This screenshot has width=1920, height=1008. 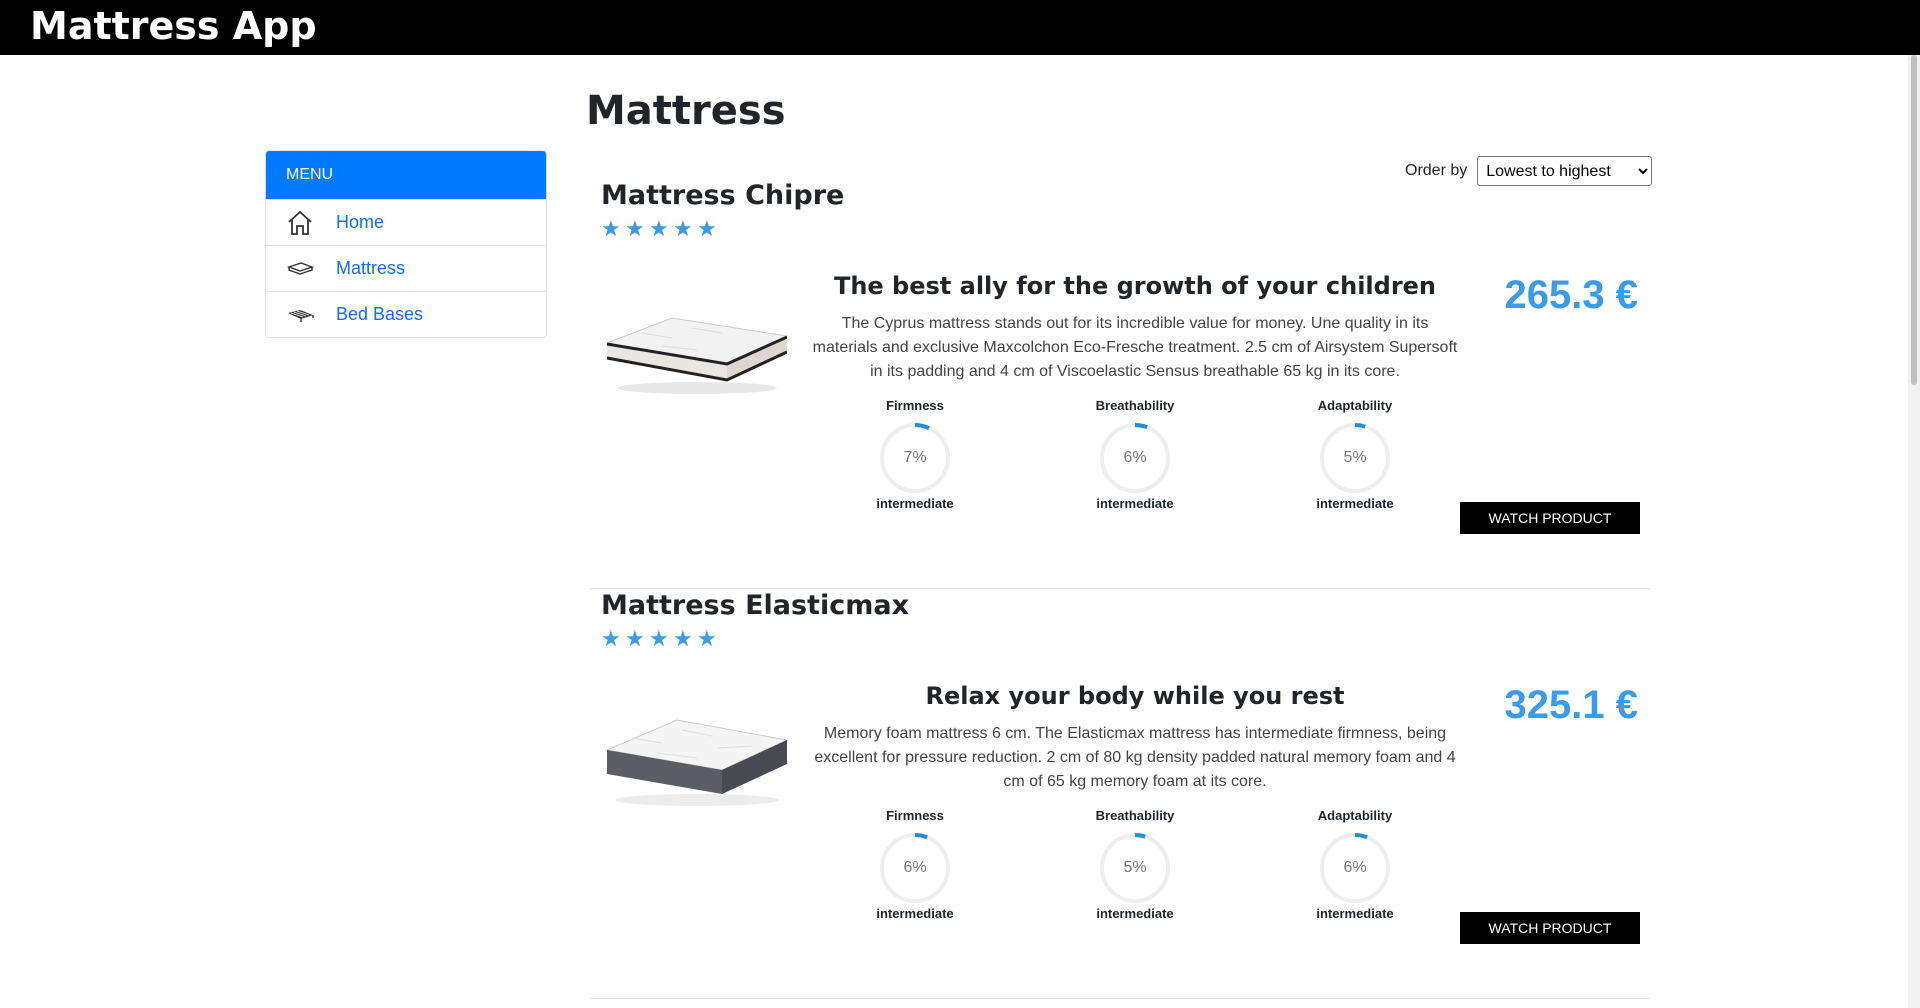 What do you see at coordinates (173, 26) in the screenshot?
I see `app-title: Mattress App` at bounding box center [173, 26].